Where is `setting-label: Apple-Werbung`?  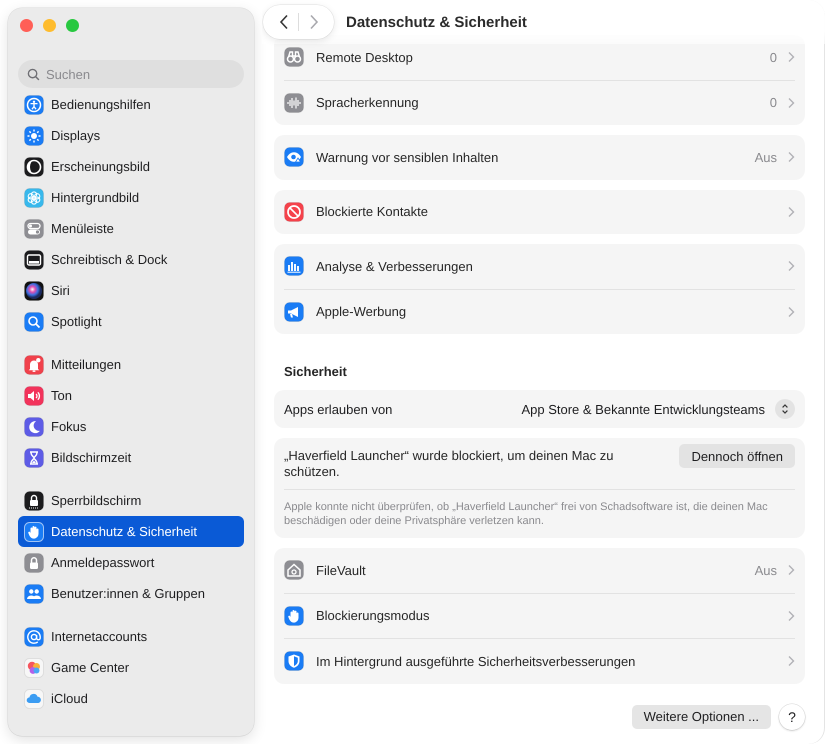 setting-label: Apple-Werbung is located at coordinates (546, 312).